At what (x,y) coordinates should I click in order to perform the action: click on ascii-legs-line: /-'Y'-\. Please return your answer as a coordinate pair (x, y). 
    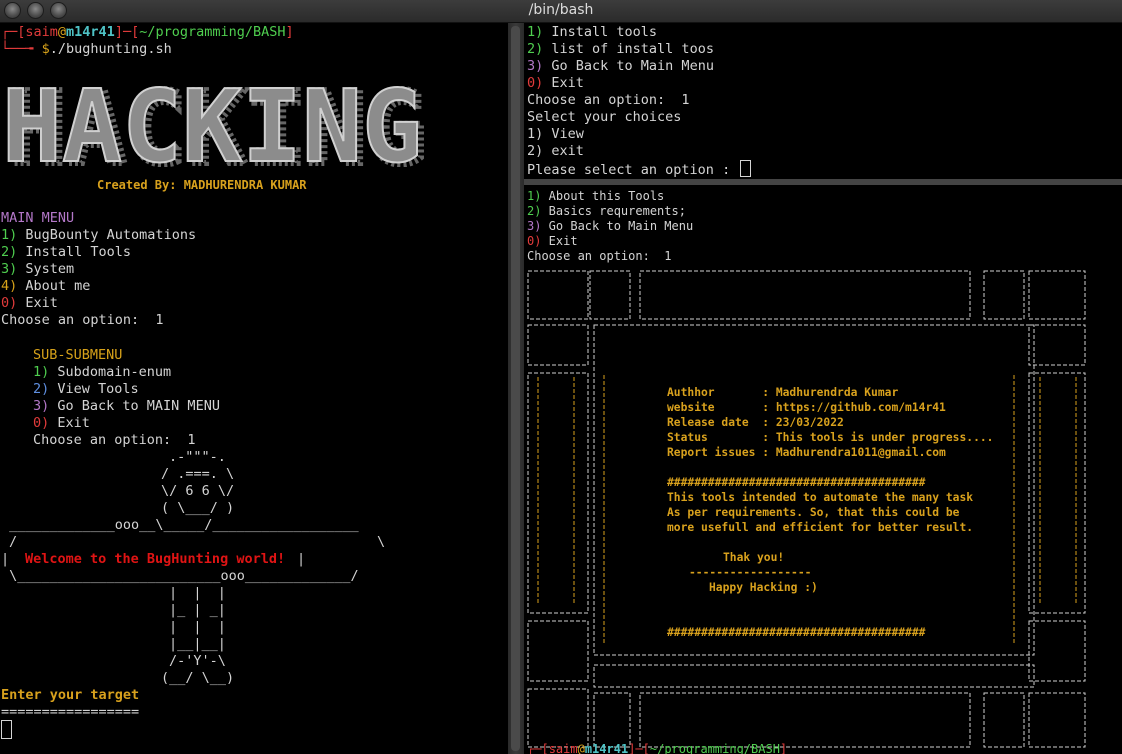
    Looking at the image, I should click on (197, 661).